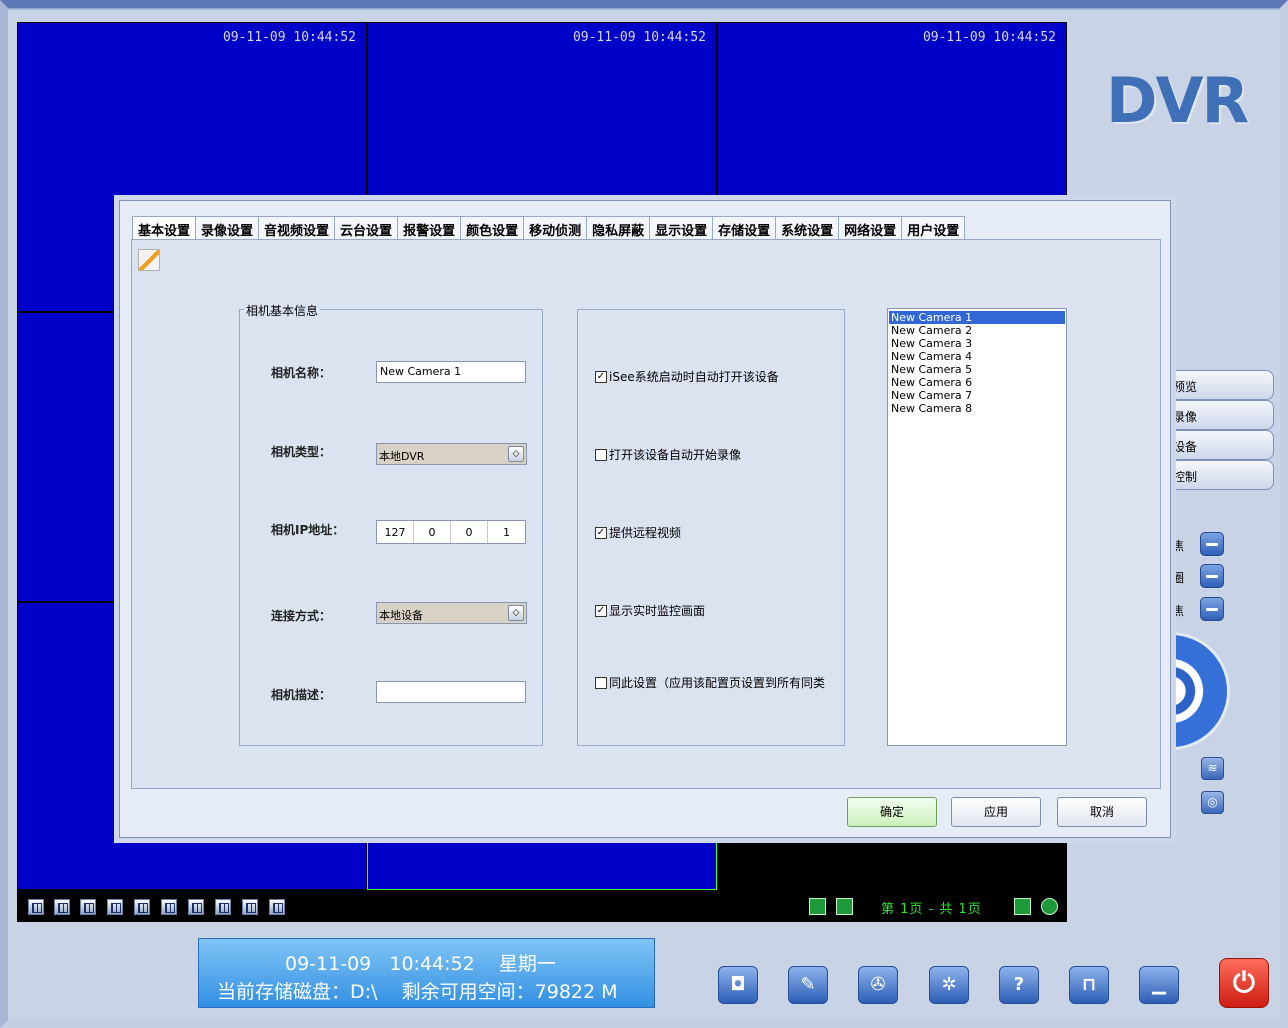  What do you see at coordinates (451, 692) in the screenshot?
I see `camera-desc-input` at bounding box center [451, 692].